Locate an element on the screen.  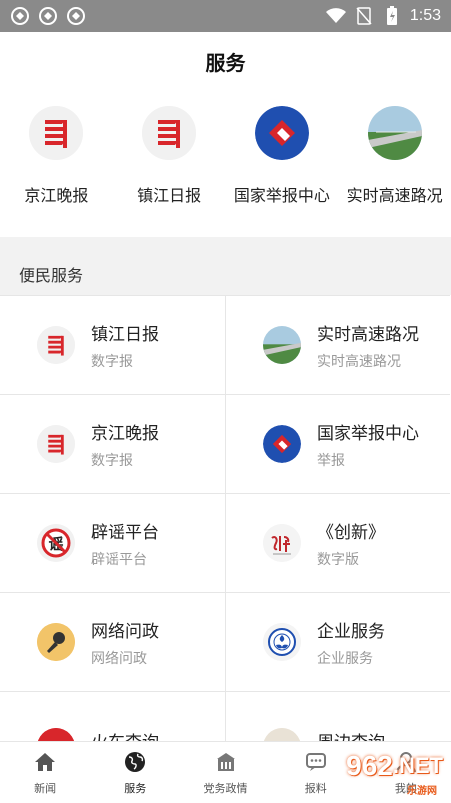
service-title: 实时高速路况 is located at coordinates (368, 334).